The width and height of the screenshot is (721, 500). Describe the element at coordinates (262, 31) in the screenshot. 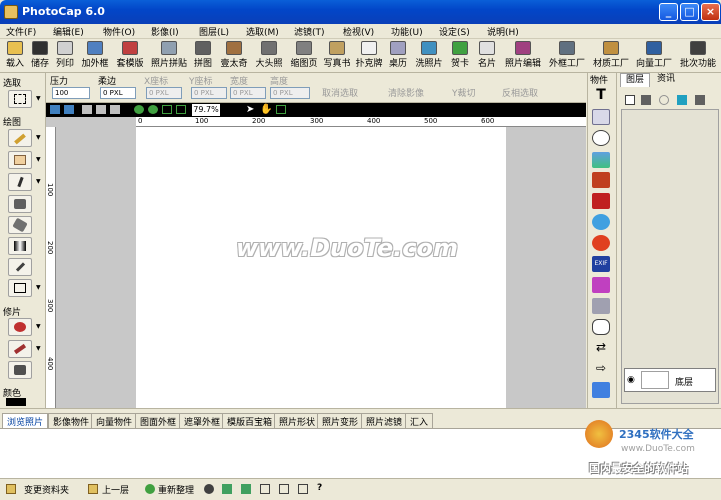

I see `menu-select: 选取(M)` at that location.